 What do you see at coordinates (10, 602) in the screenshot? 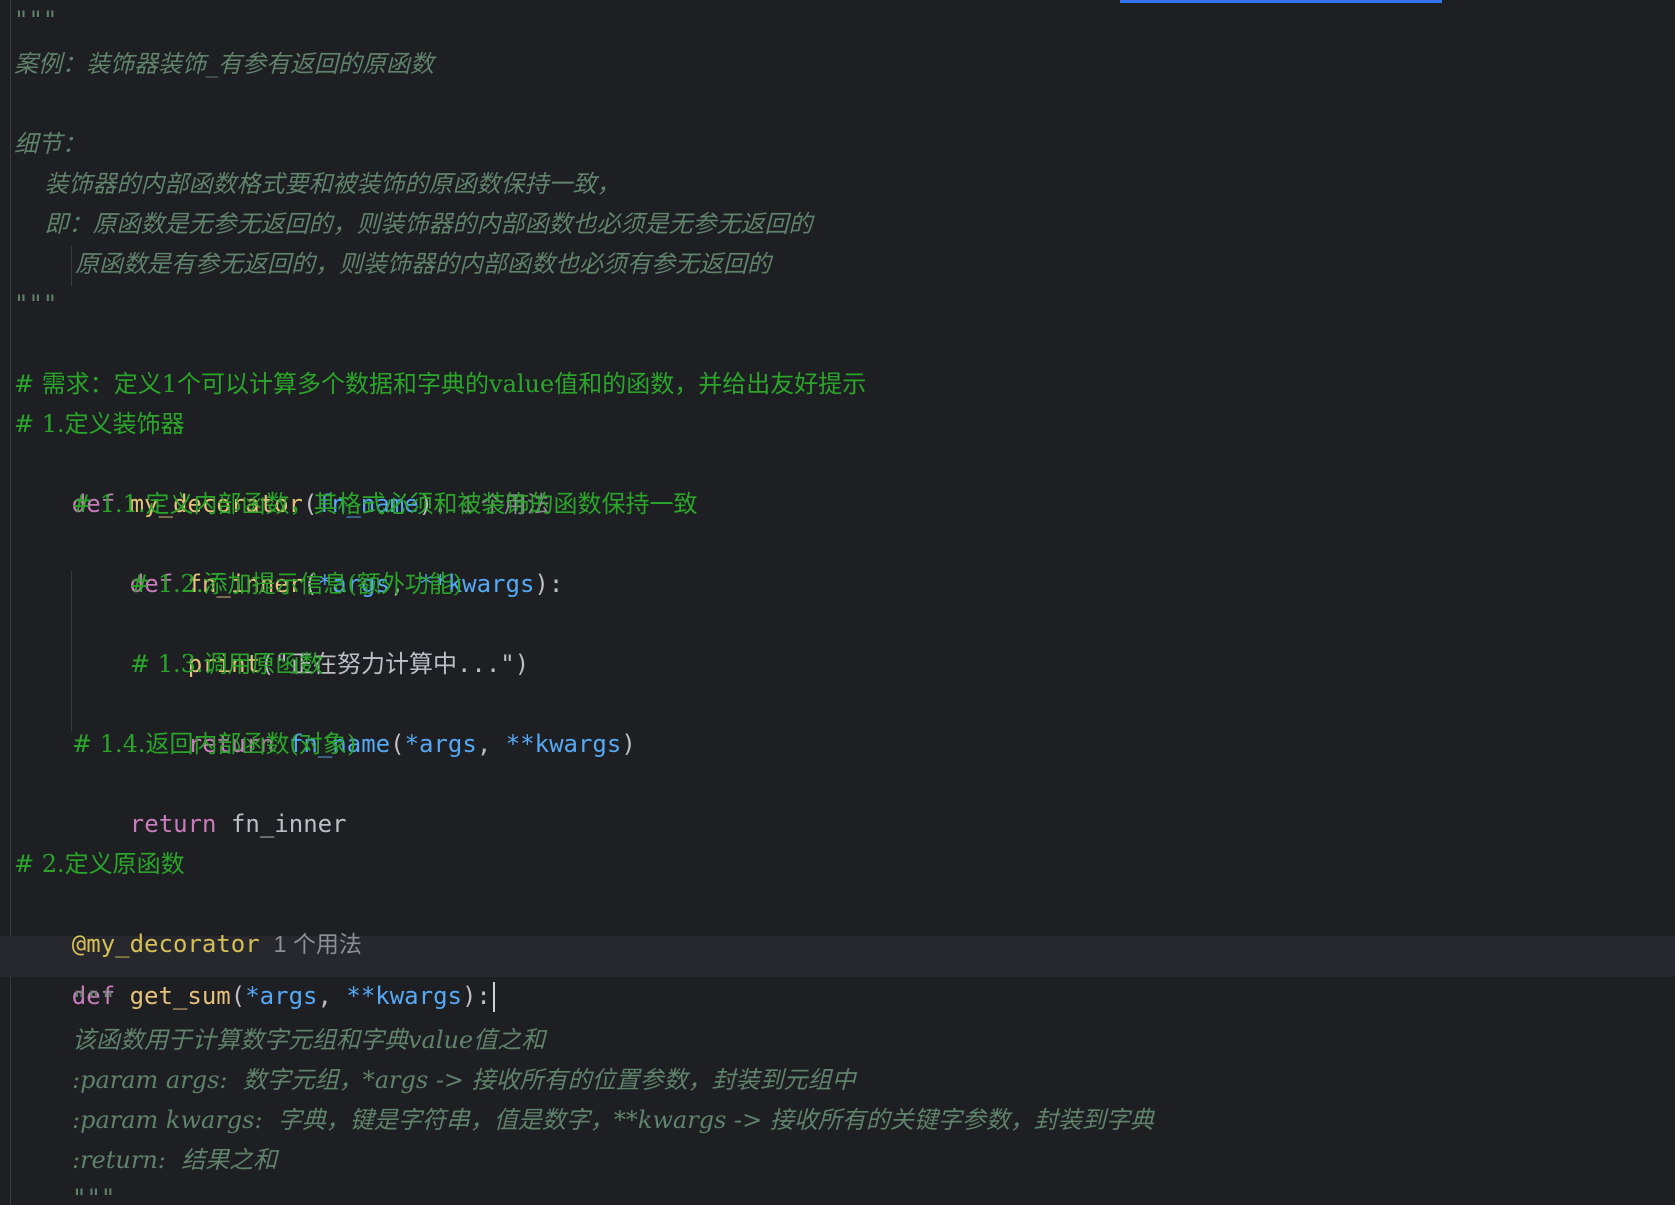
I see `gutter-divider` at bounding box center [10, 602].